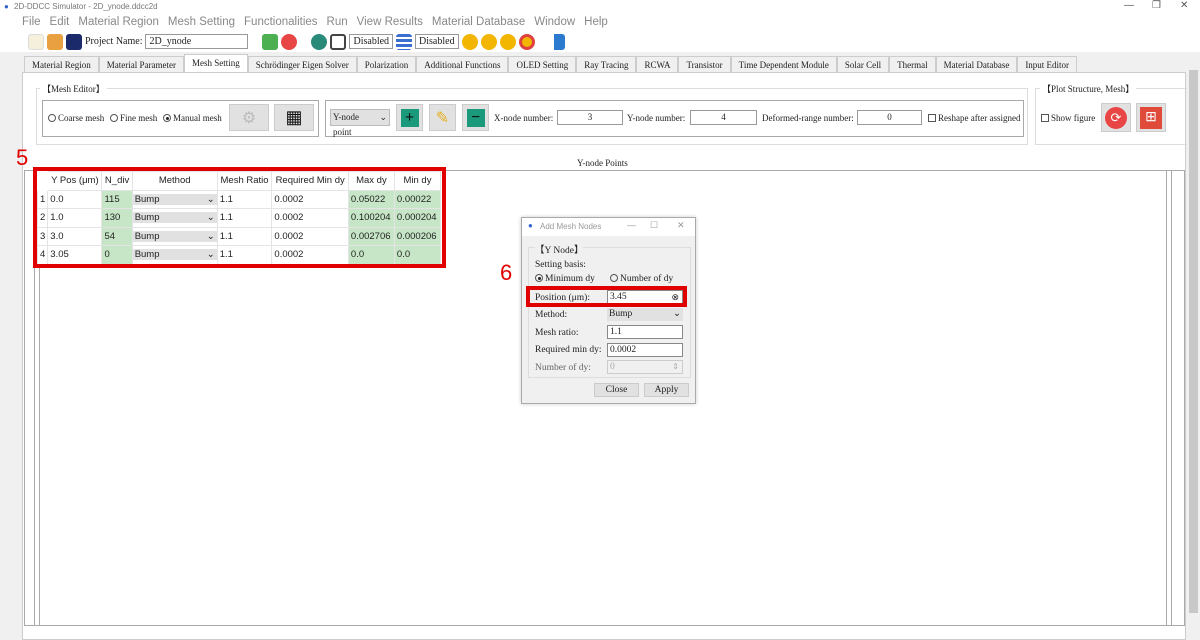  What do you see at coordinates (645, 332) in the screenshot?
I see `mesh-ratio-input: 1.1` at bounding box center [645, 332].